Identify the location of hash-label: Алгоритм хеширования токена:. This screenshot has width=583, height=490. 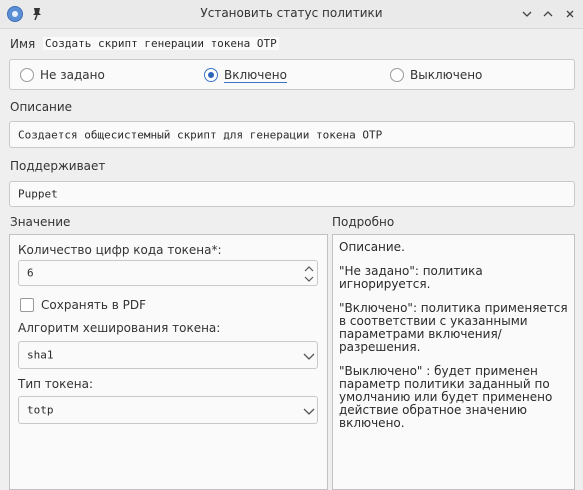
(119, 328).